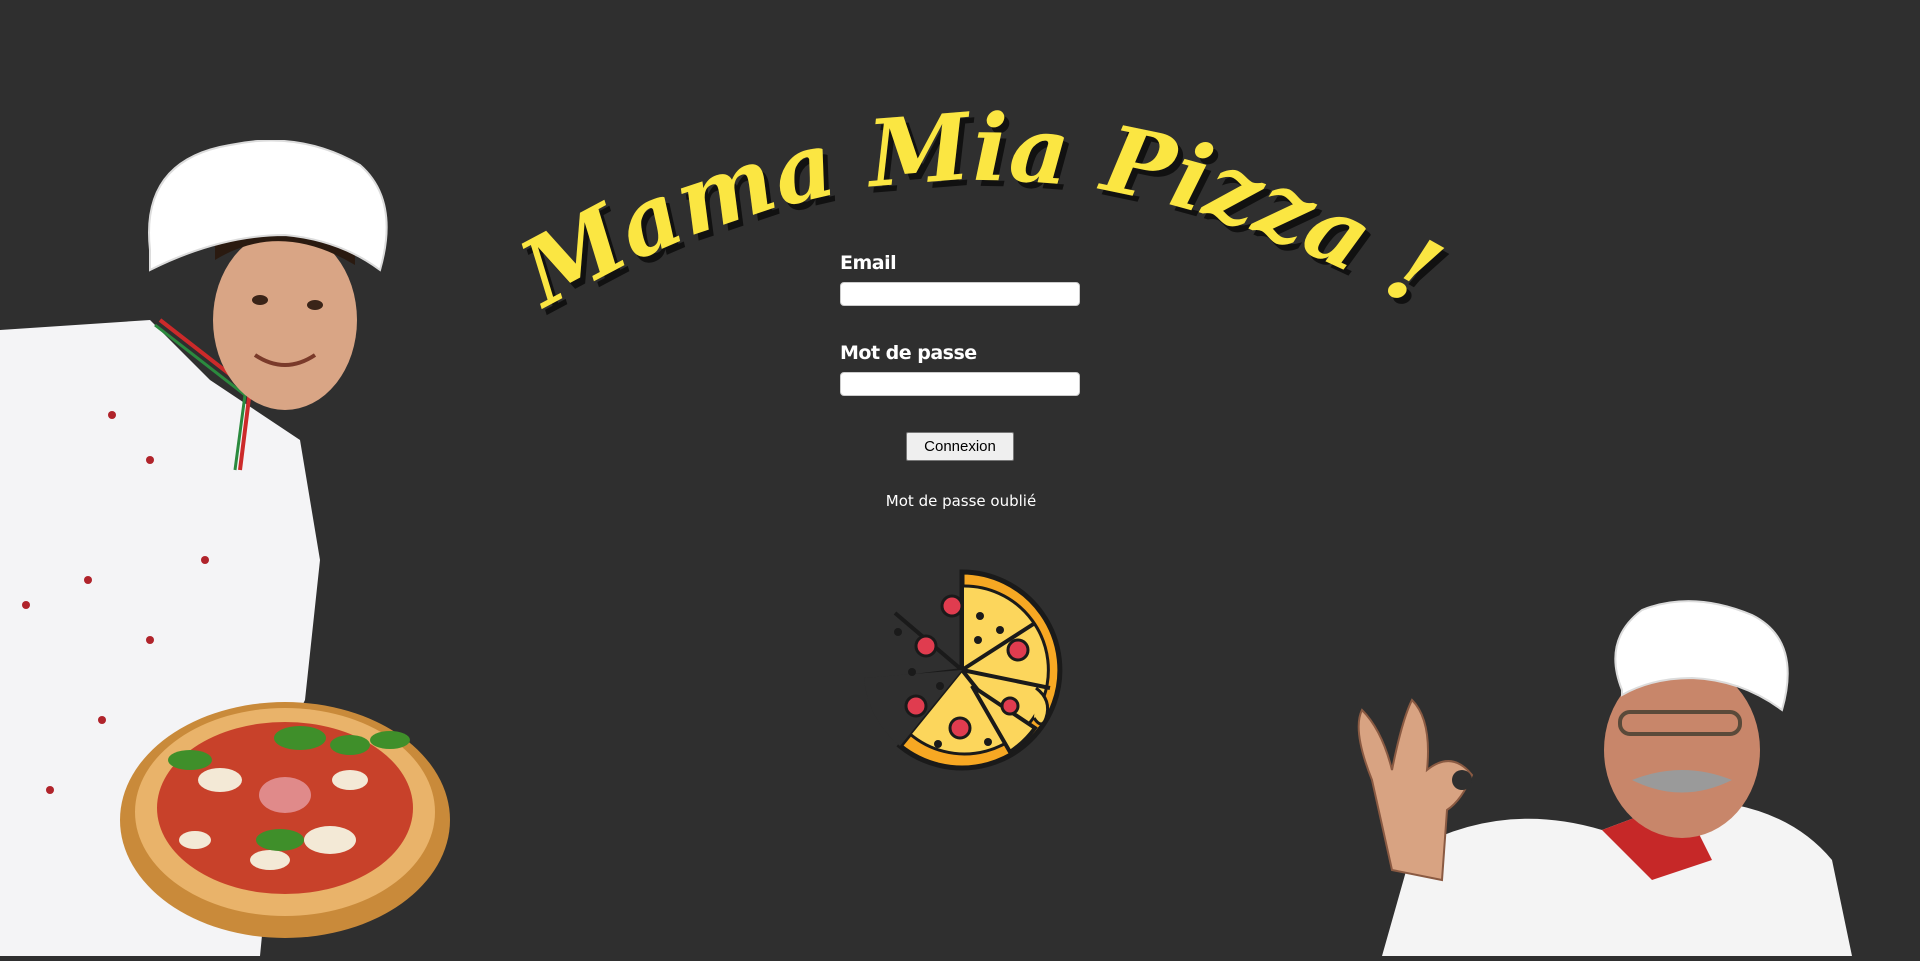  What do you see at coordinates (960, 446) in the screenshot?
I see `connexion-button: Connexion` at bounding box center [960, 446].